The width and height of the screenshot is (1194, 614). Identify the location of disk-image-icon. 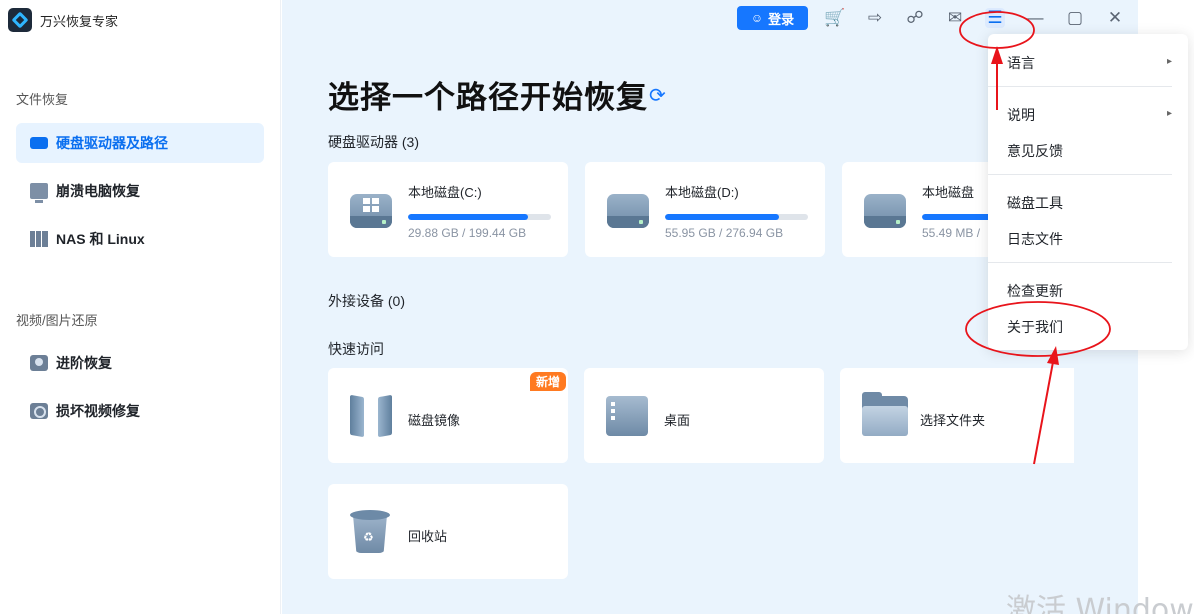
(372, 416).